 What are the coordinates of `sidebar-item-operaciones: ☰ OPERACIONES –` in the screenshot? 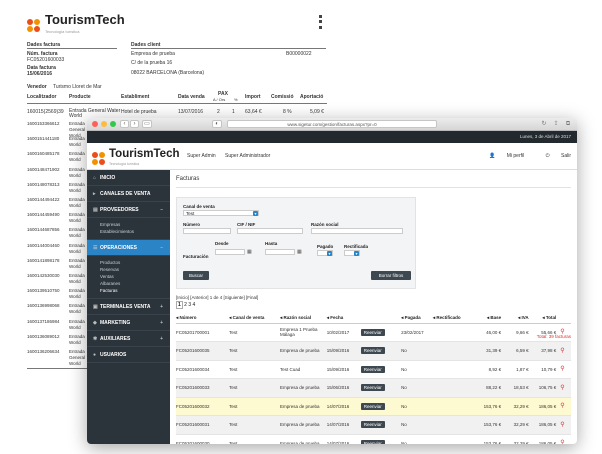 It's located at (128, 248).